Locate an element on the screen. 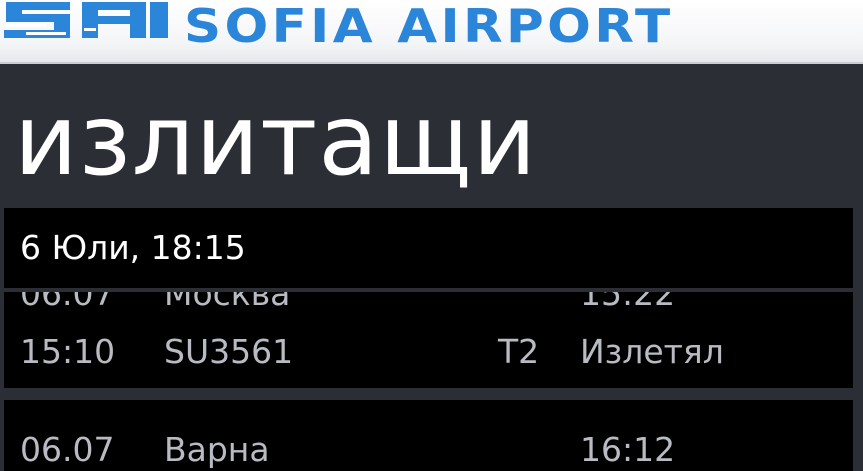 The height and width of the screenshot is (471, 863). flight-terminal: T2 is located at coordinates (519, 351).